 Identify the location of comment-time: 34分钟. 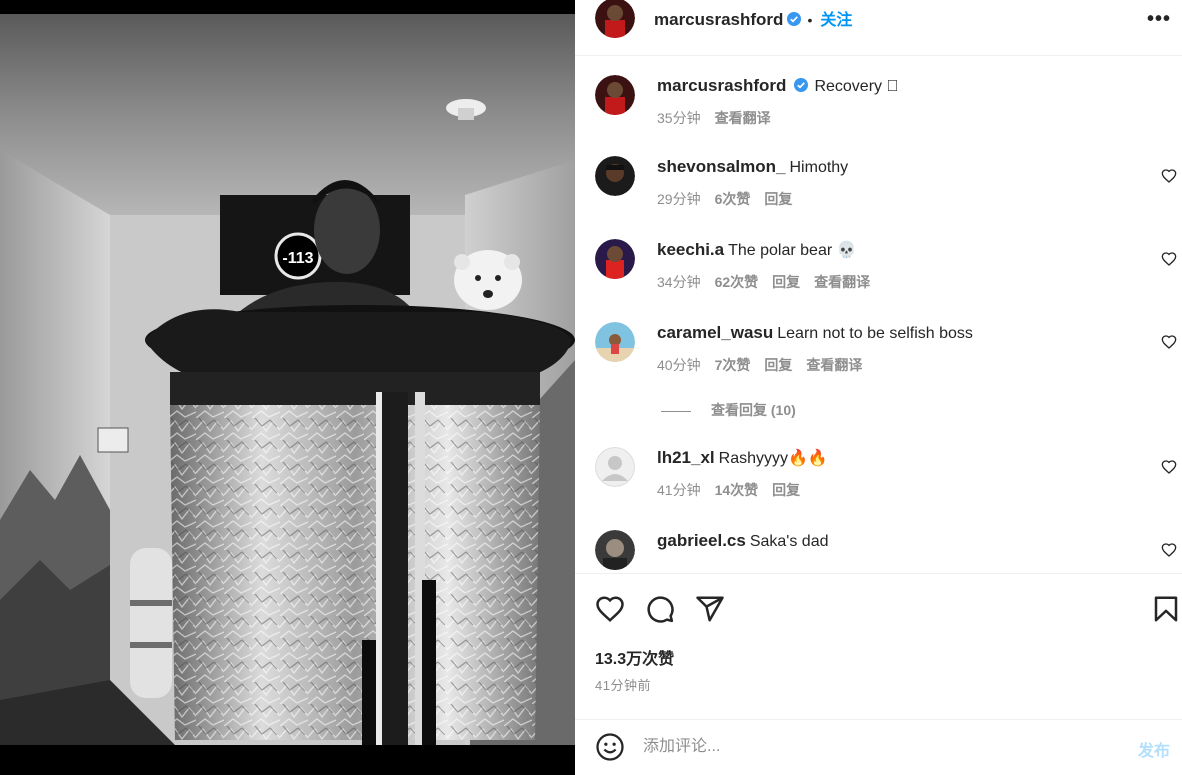
(679, 282).